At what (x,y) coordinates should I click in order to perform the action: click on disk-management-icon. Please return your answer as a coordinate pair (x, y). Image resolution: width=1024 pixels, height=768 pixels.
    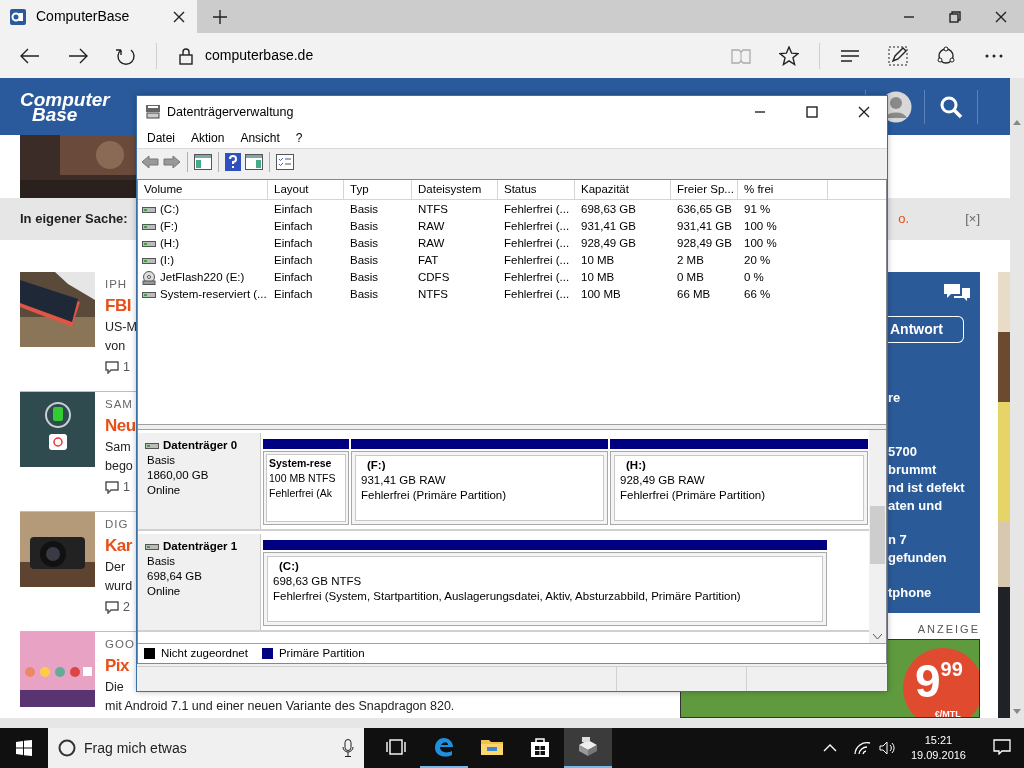
    Looking at the image, I should click on (153, 112).